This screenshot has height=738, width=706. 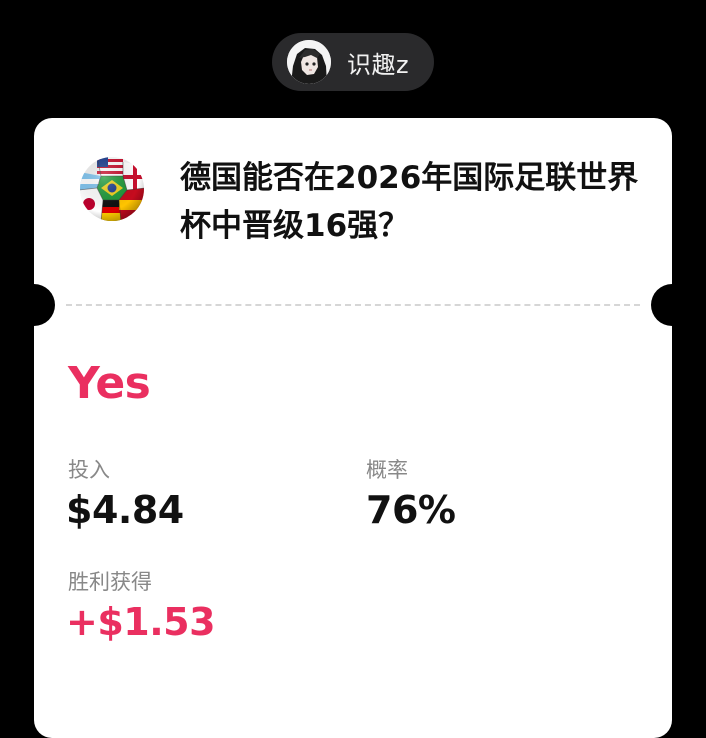 What do you see at coordinates (378, 64) in the screenshot?
I see `username: 识趣z` at bounding box center [378, 64].